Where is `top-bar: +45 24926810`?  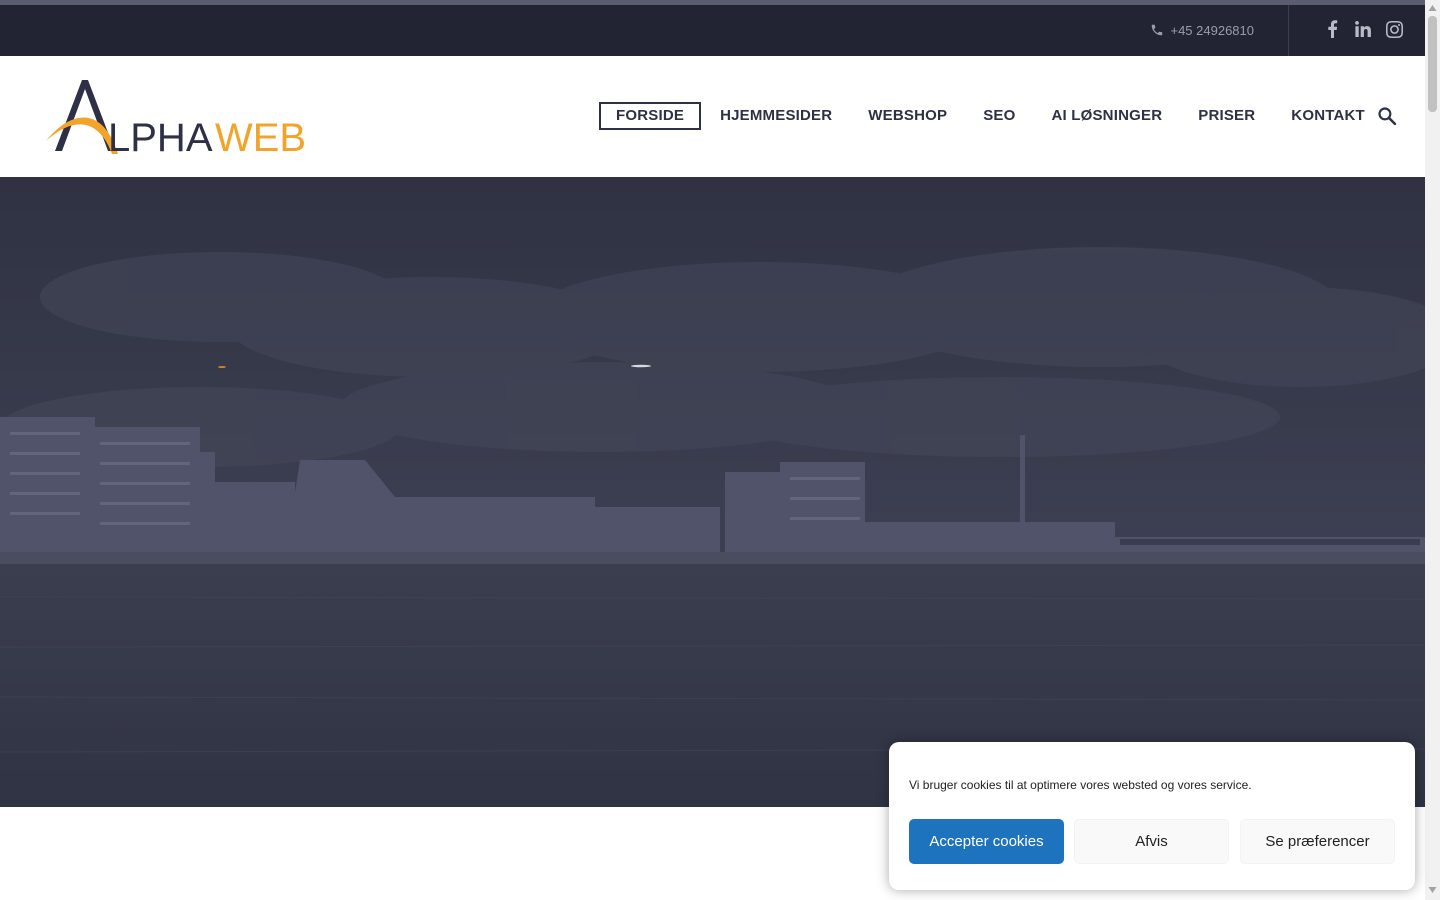
top-bar: +45 24926810 is located at coordinates (712, 28).